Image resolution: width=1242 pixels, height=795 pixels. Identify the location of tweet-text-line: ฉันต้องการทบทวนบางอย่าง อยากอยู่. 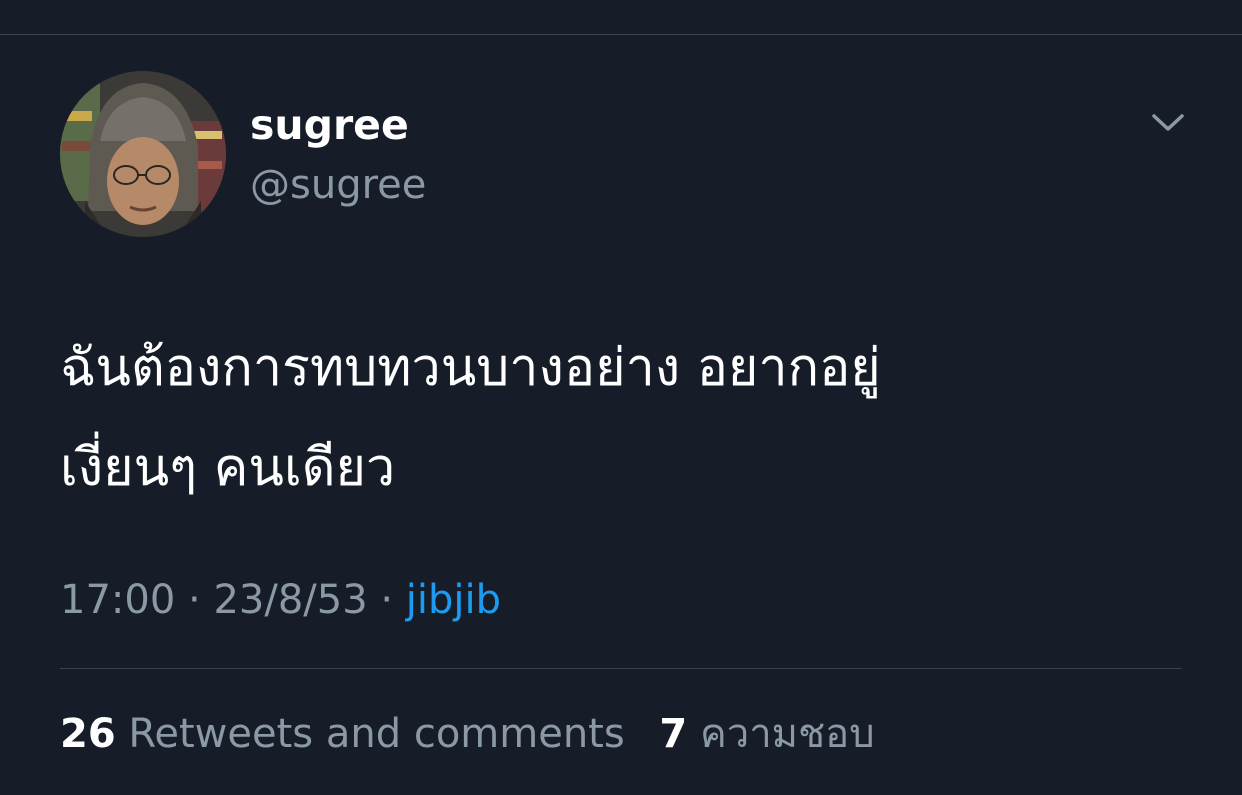
(470, 368).